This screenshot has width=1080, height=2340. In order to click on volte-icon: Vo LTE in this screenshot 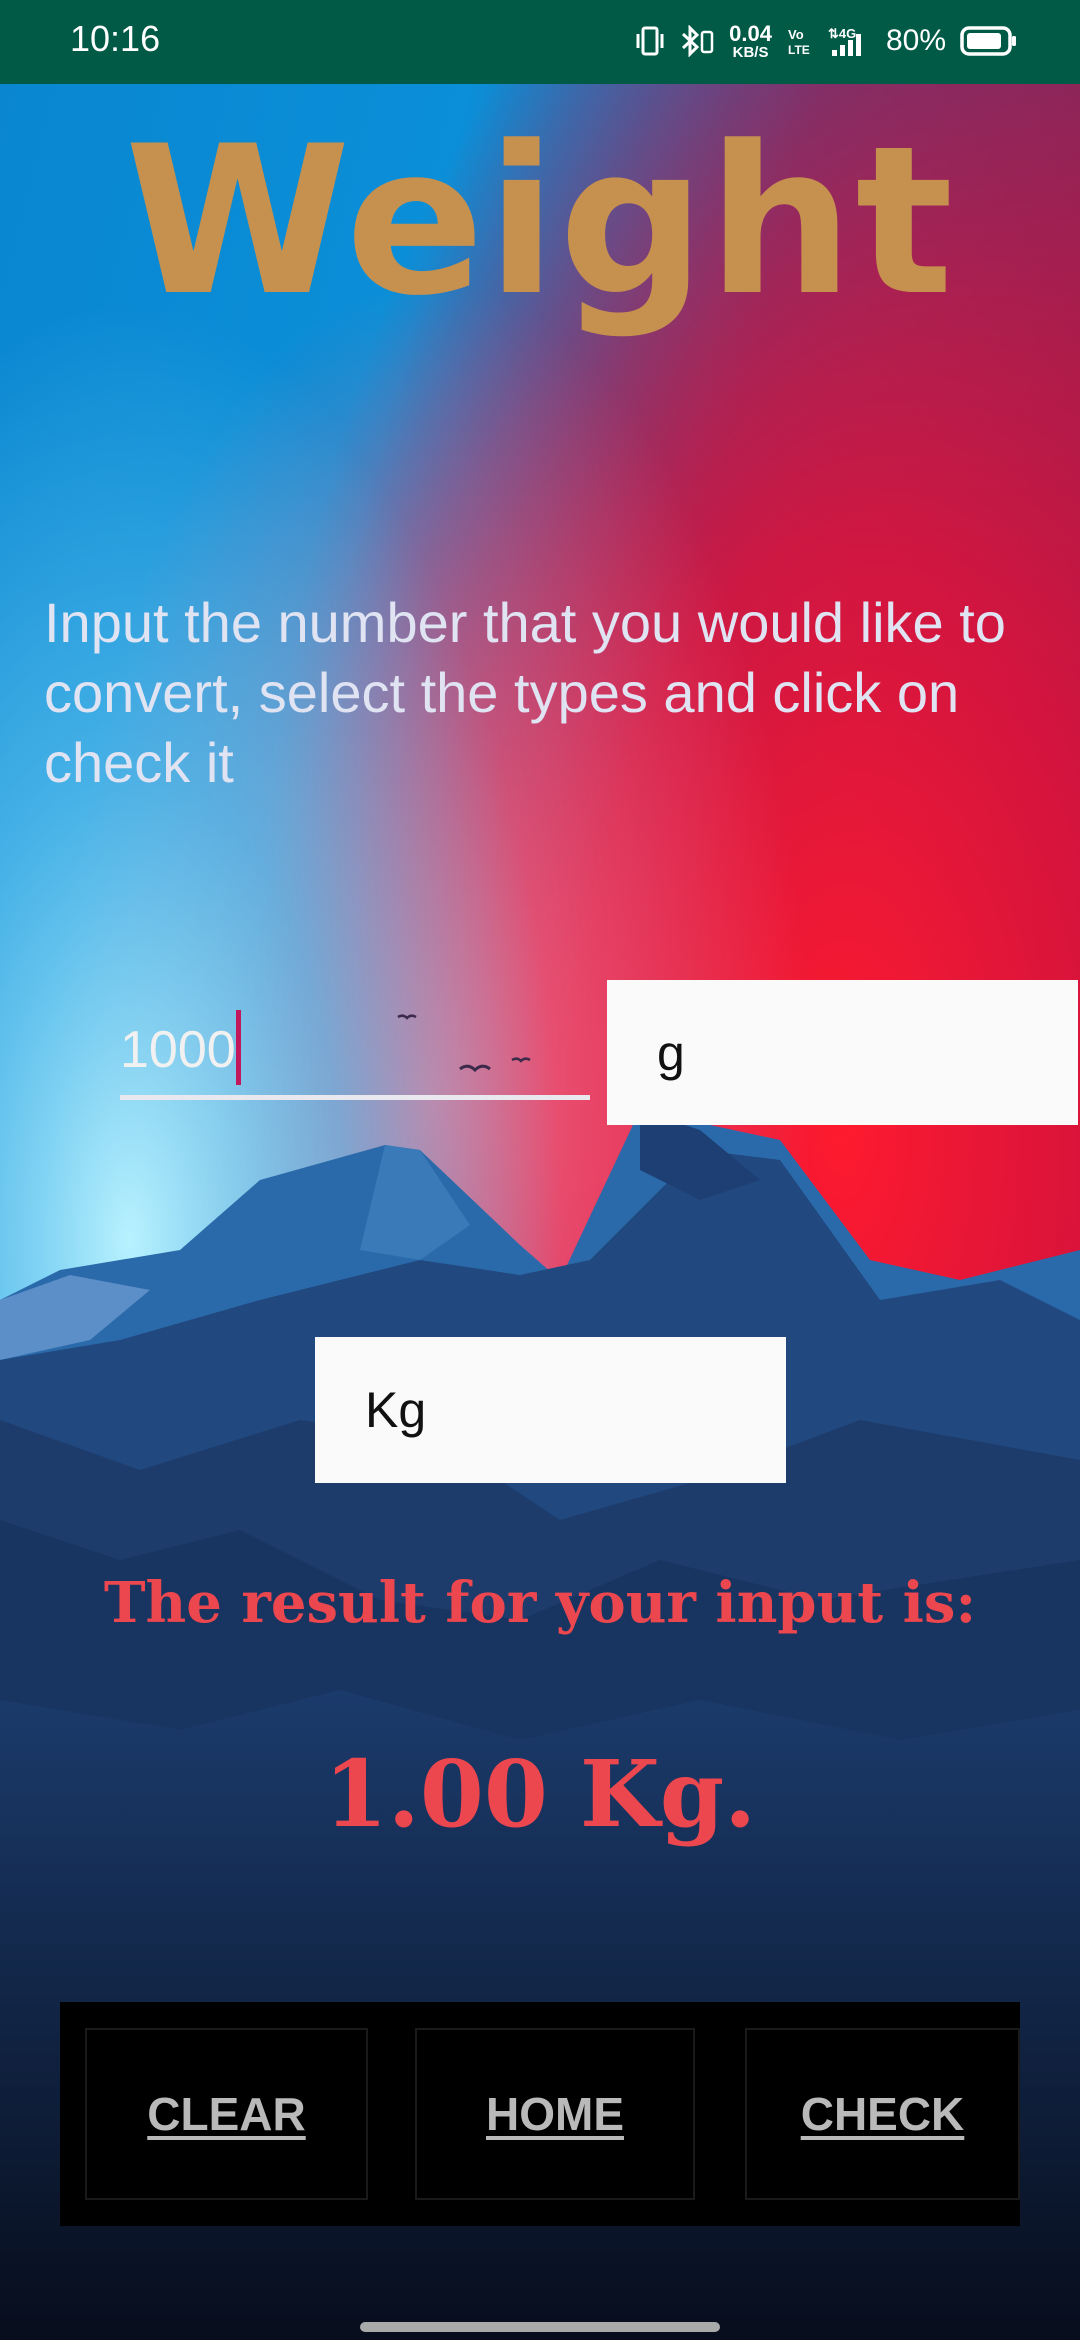, I will do `click(799, 41)`.